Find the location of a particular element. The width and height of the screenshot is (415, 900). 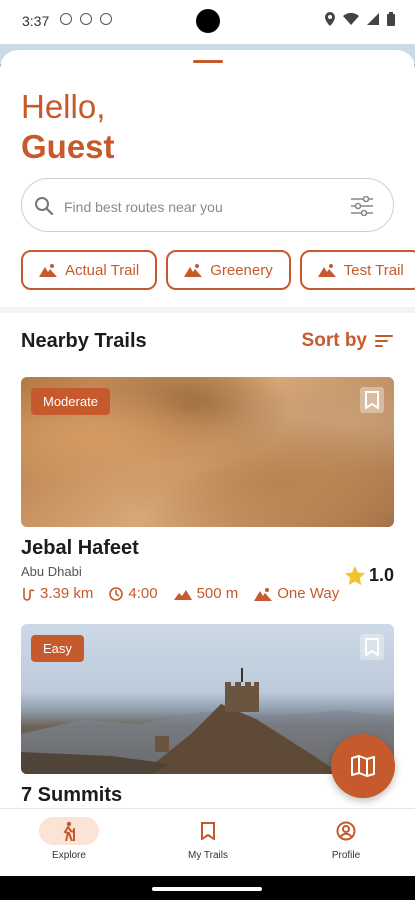

chip-test-trail: Test Trail is located at coordinates (357, 270).